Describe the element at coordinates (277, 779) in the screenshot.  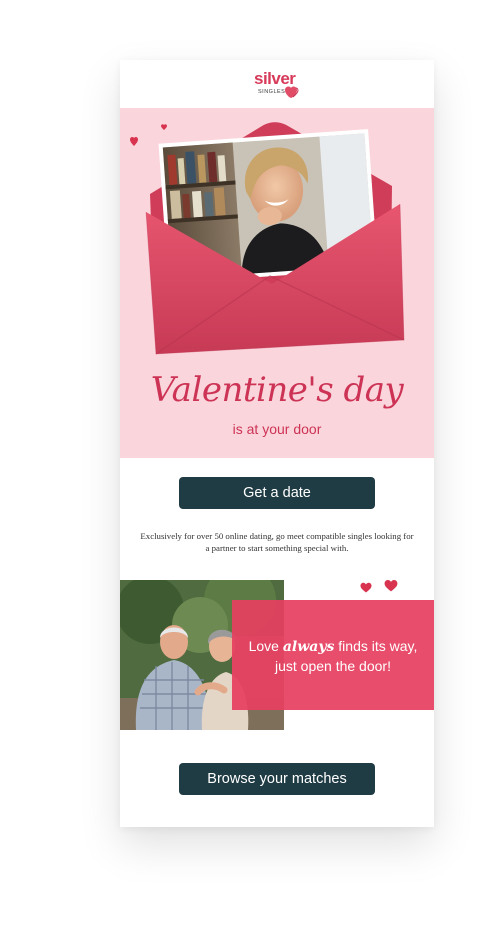
I see `browse-your-matches-button: Browse your matches` at that location.